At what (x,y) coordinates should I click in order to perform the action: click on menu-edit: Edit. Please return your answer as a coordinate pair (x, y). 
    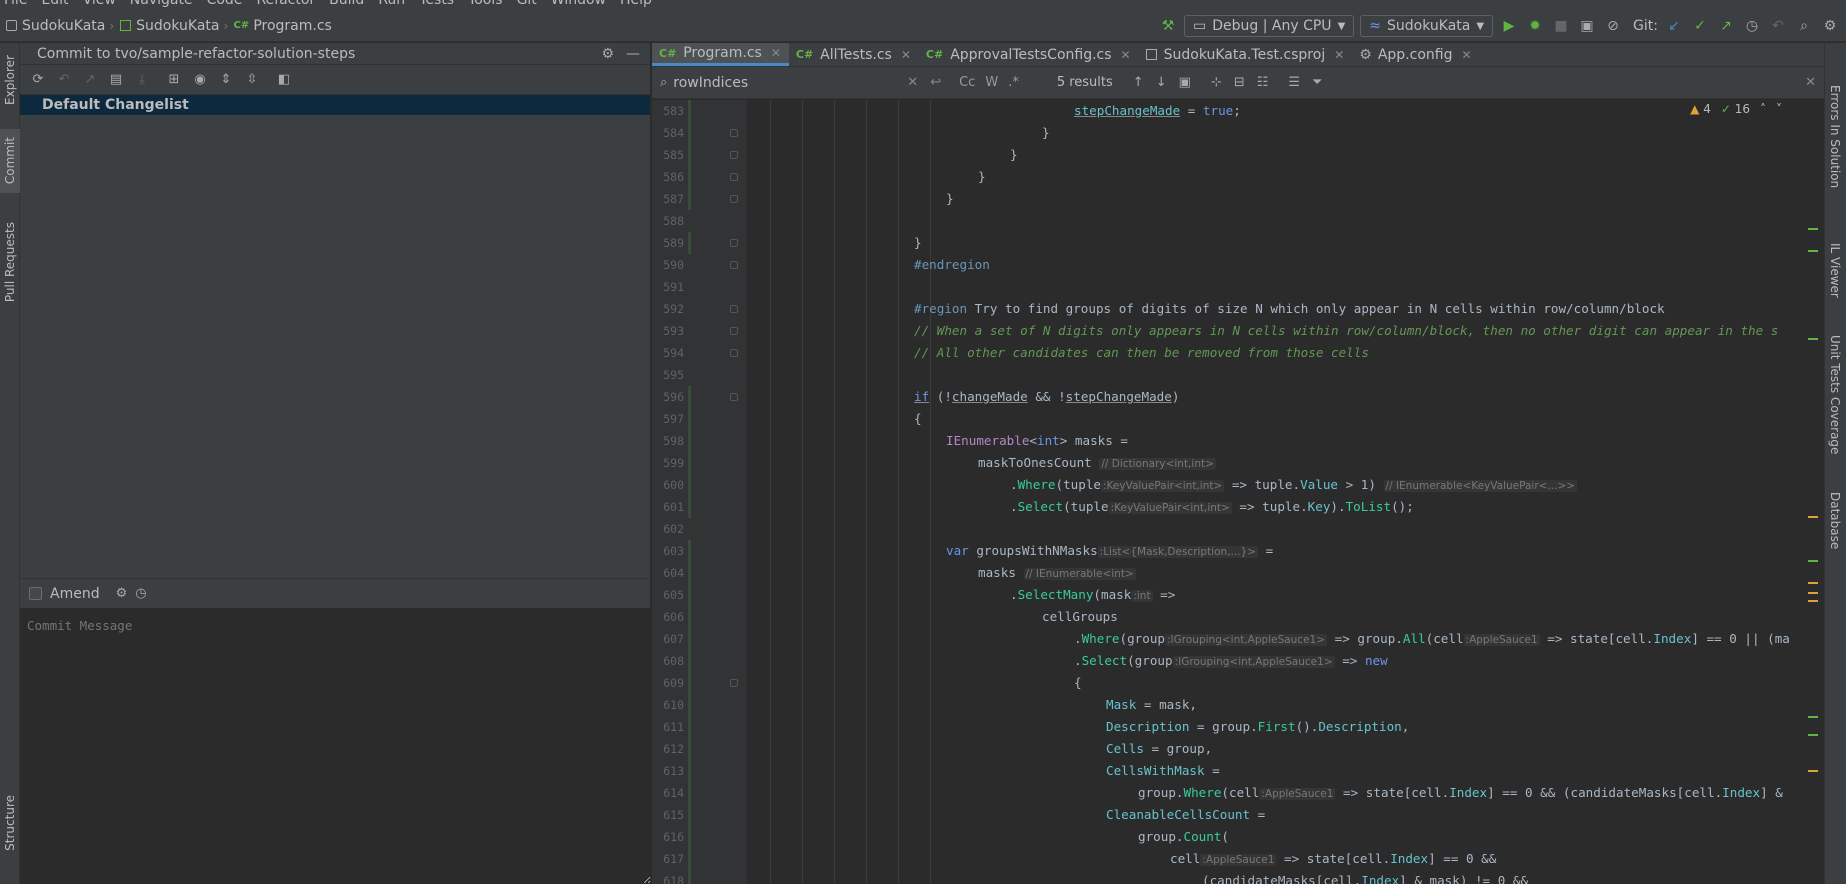
    Looking at the image, I should click on (54, 4).